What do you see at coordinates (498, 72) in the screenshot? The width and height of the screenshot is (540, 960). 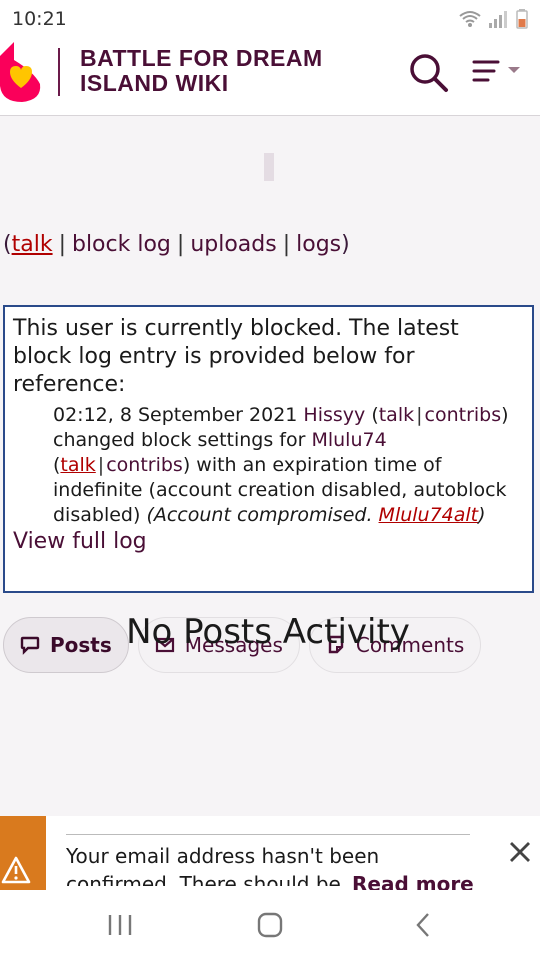 I see `menu-icon` at bounding box center [498, 72].